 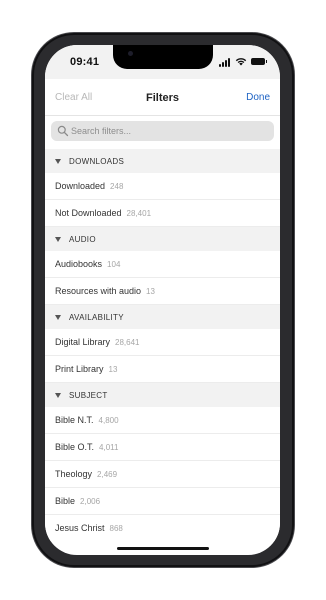 What do you see at coordinates (74, 420) in the screenshot?
I see `filter-label: Bible N.T.` at bounding box center [74, 420].